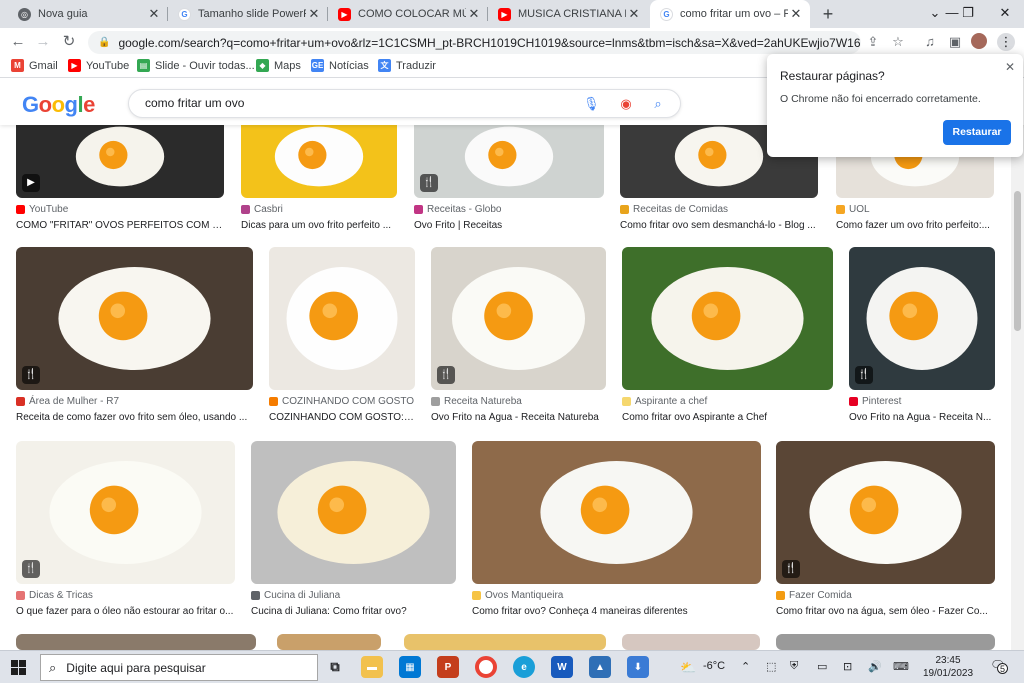 Image resolution: width=1024 pixels, height=683 pixels. Describe the element at coordinates (18, 667) in the screenshot. I see `windows-start-icon` at that location.